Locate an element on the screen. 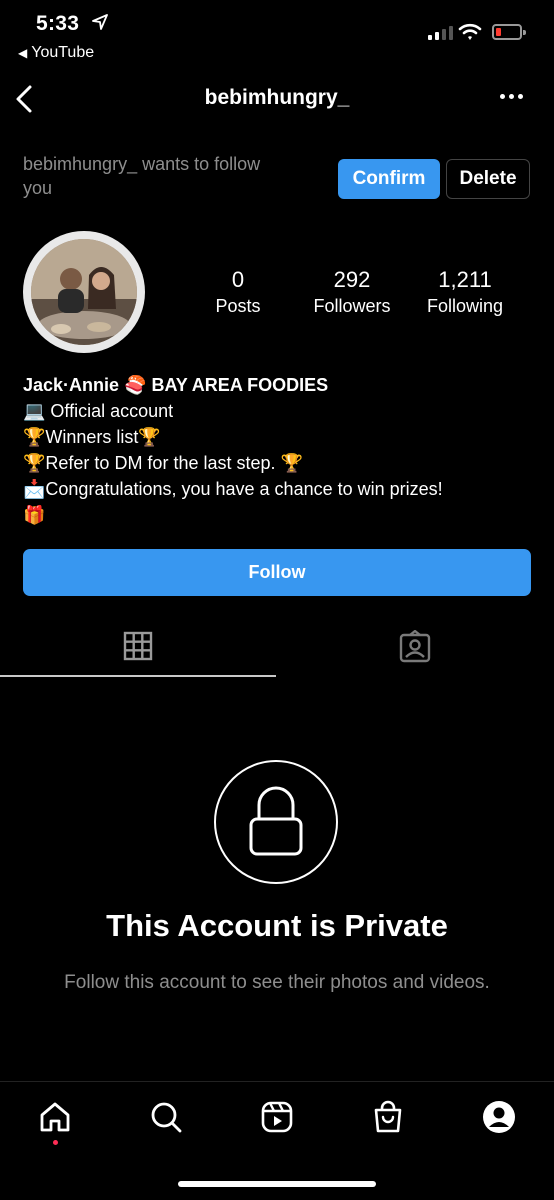  tagged-icon is located at coordinates (415, 647).